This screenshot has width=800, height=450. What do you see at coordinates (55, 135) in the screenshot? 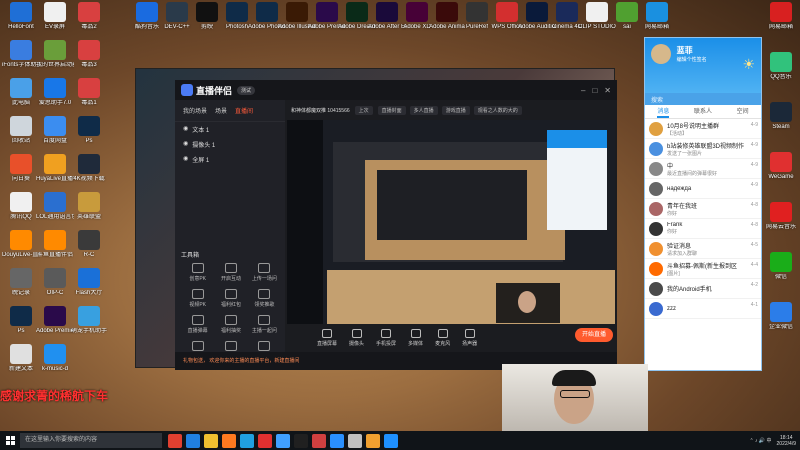
I see `desktop-icon: 百度网盘` at bounding box center [55, 135].